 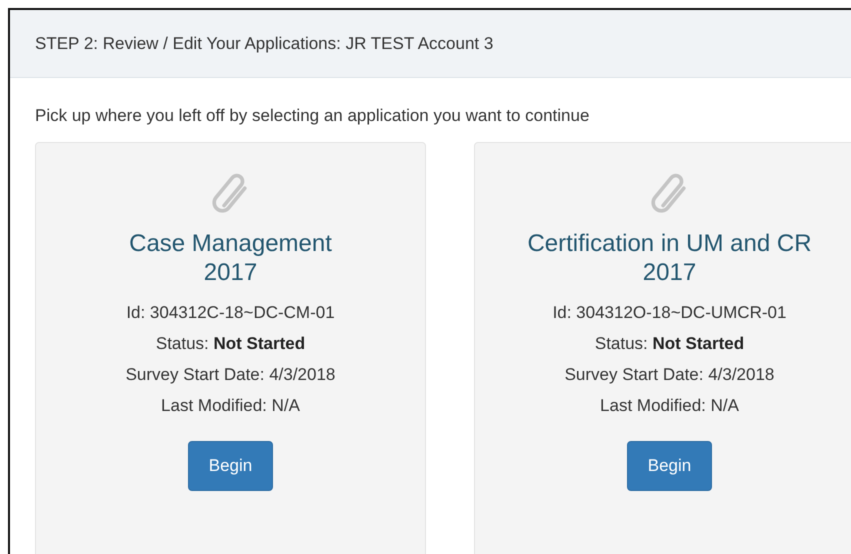 I want to click on application-id: Id: 304312O-18~DC-UMCR-01, so click(x=669, y=313).